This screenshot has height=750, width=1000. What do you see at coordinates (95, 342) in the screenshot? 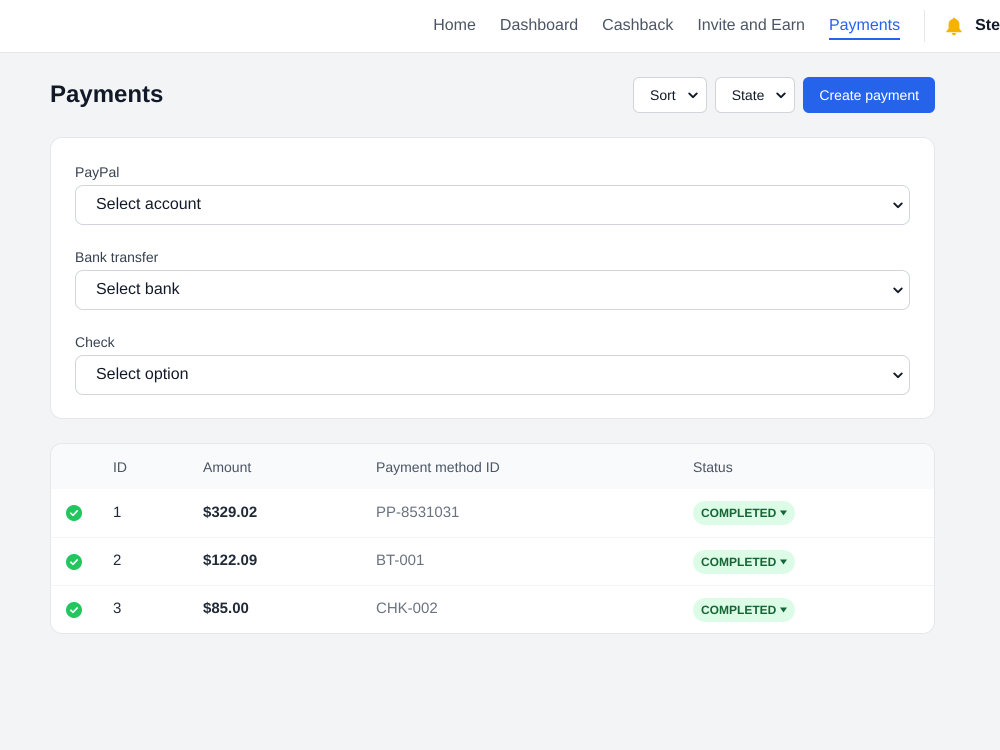
I see `field-label: Check` at bounding box center [95, 342].